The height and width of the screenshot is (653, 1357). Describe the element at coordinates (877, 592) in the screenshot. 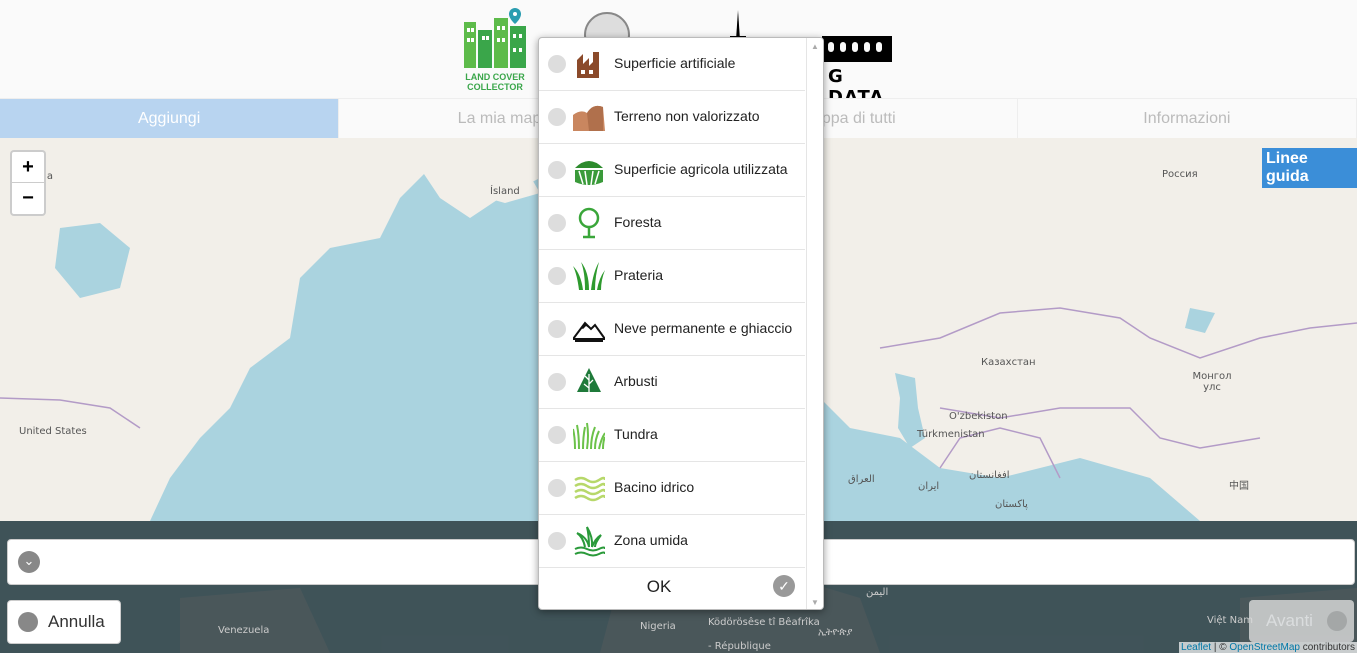

I see `map-label: اليمن` at that location.